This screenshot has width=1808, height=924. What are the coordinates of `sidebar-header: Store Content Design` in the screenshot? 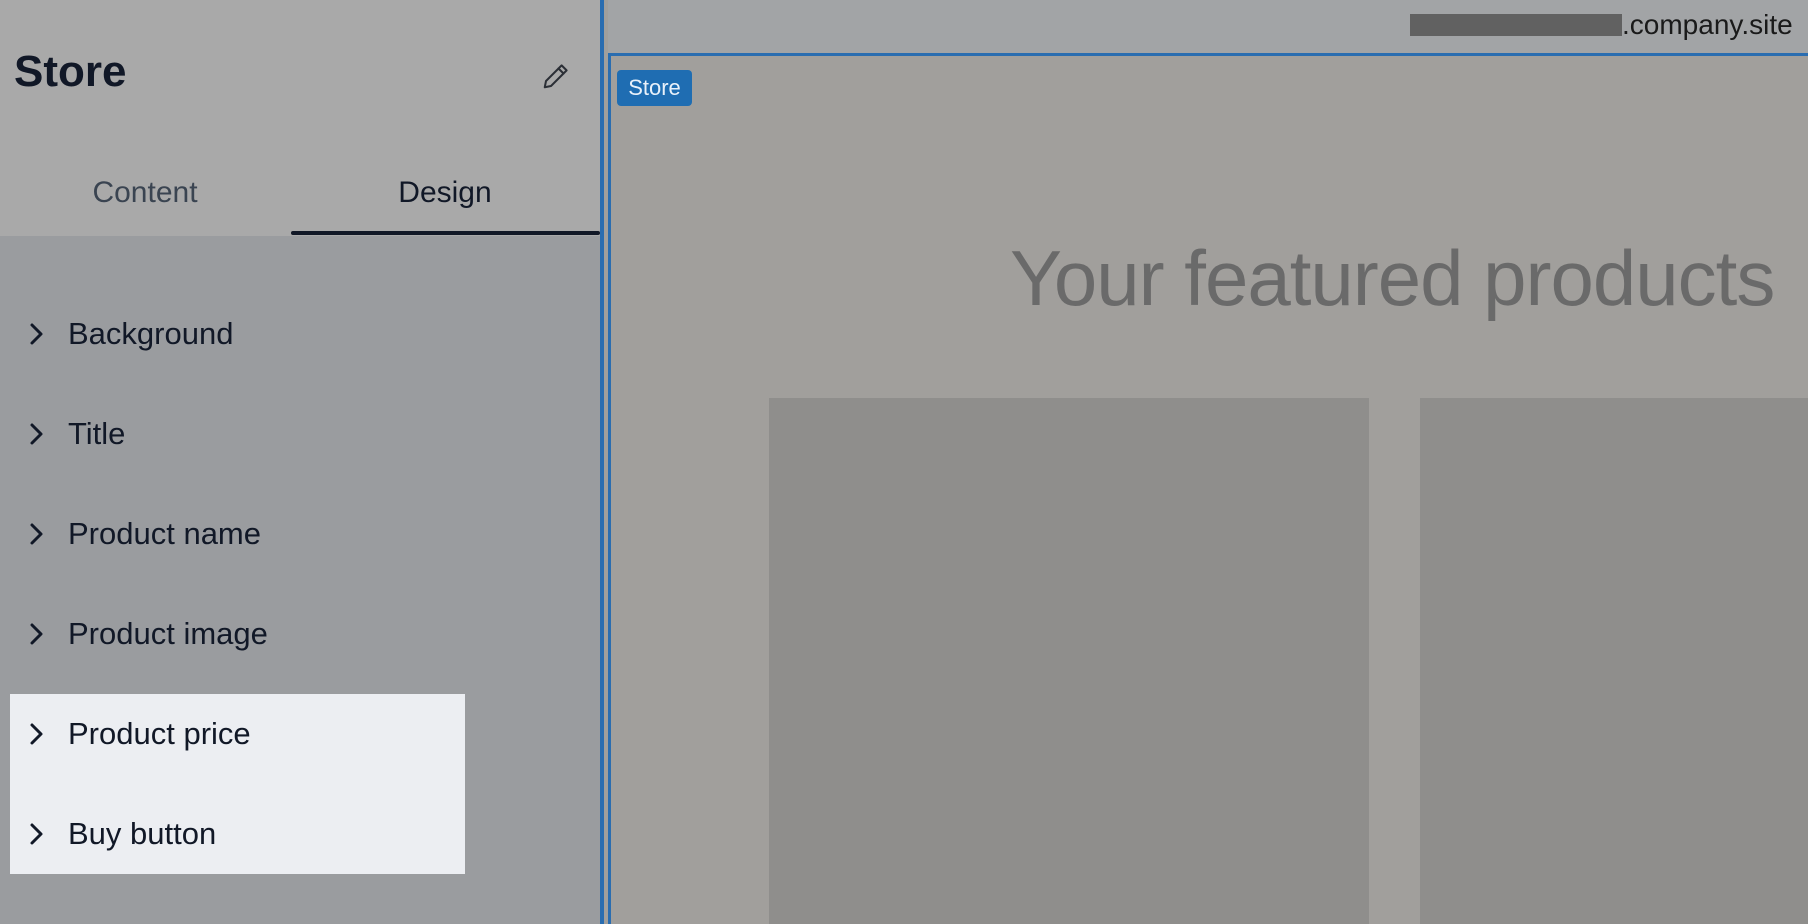 It's located at (300, 118).